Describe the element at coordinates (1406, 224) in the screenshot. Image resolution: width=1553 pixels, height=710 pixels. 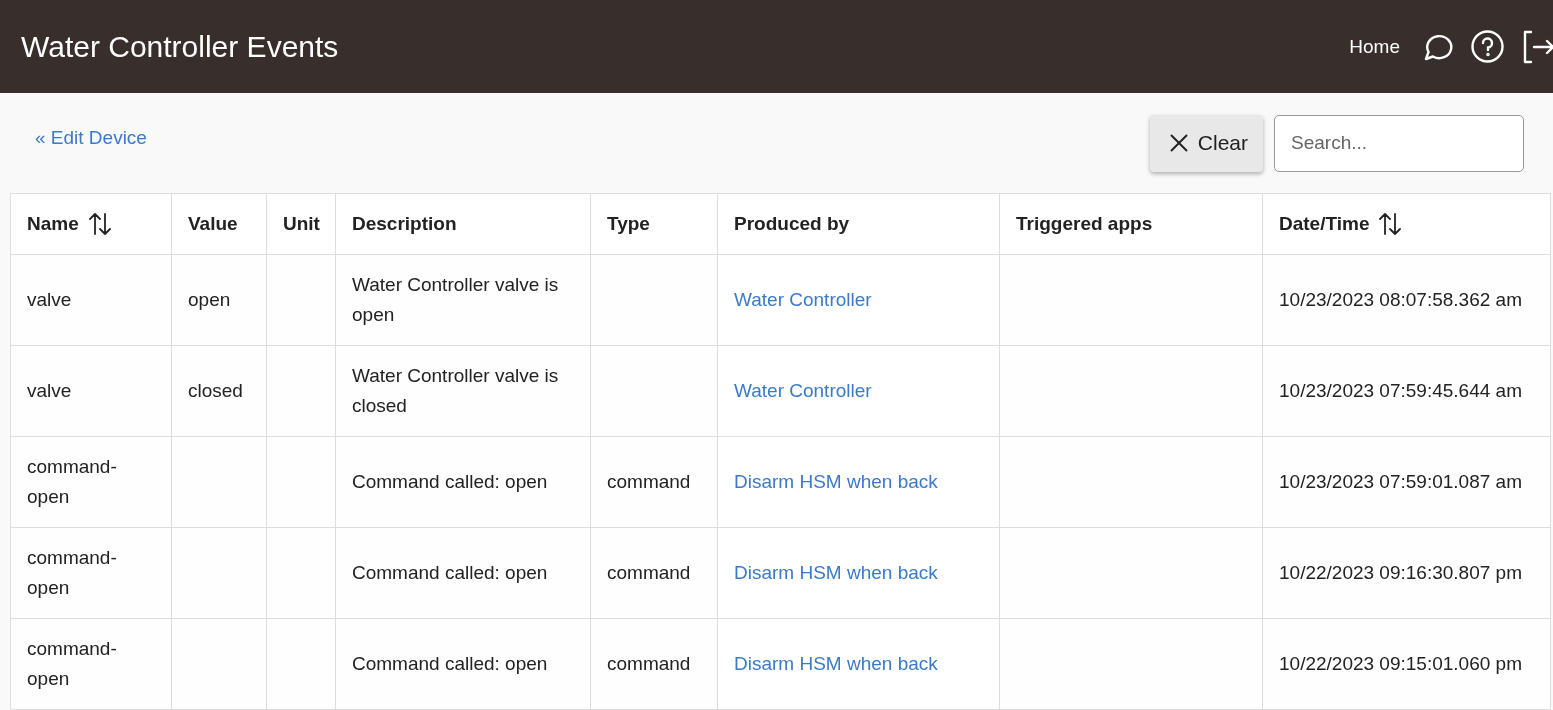
I see `column-header: Date/Time` at that location.